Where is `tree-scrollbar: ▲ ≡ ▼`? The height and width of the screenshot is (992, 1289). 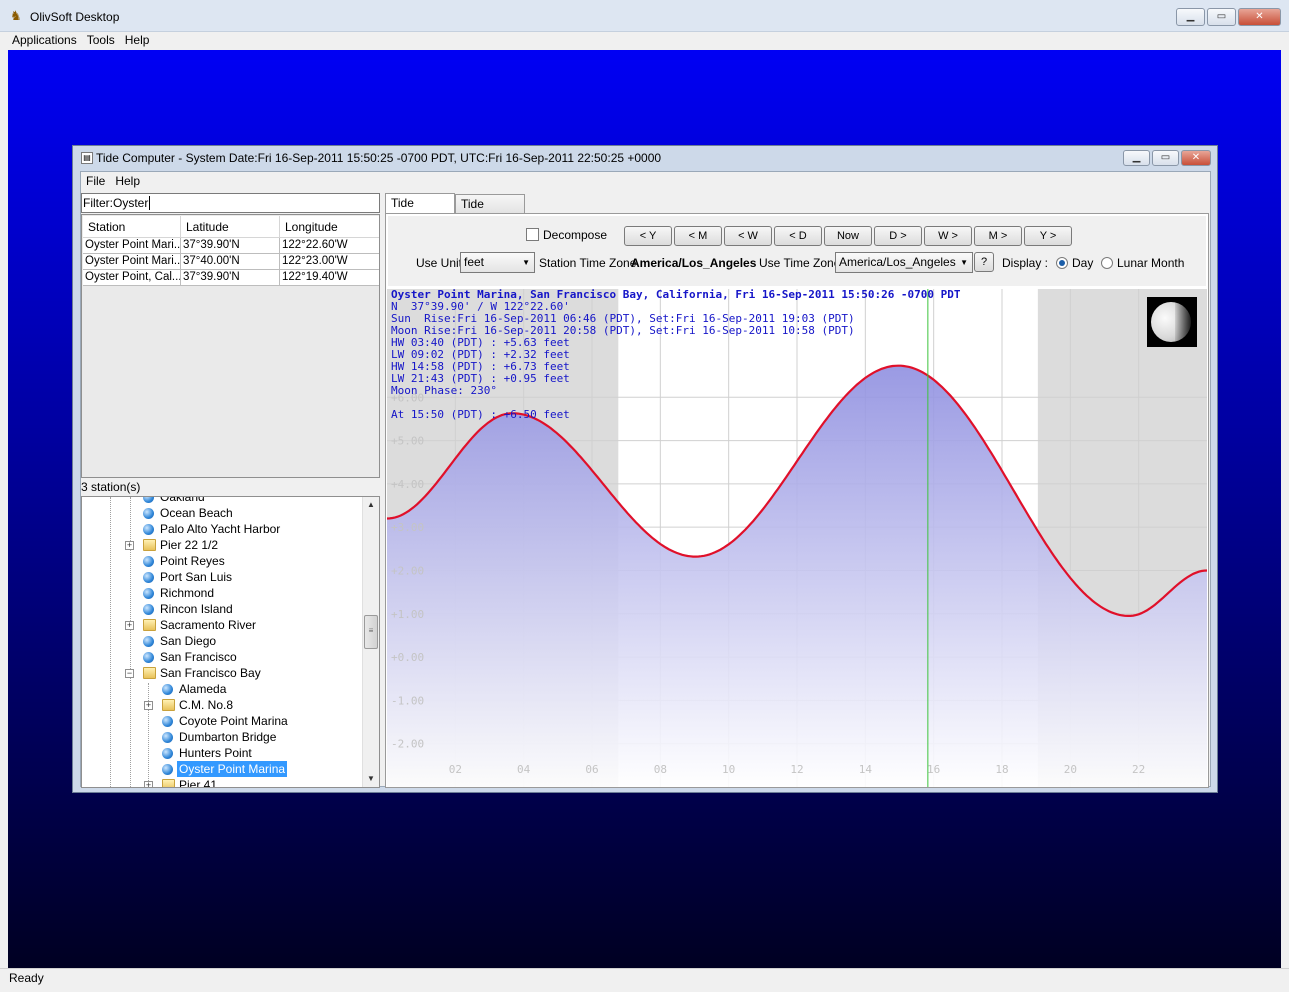
tree-scrollbar: ▲ ≡ ▼ is located at coordinates (370, 642).